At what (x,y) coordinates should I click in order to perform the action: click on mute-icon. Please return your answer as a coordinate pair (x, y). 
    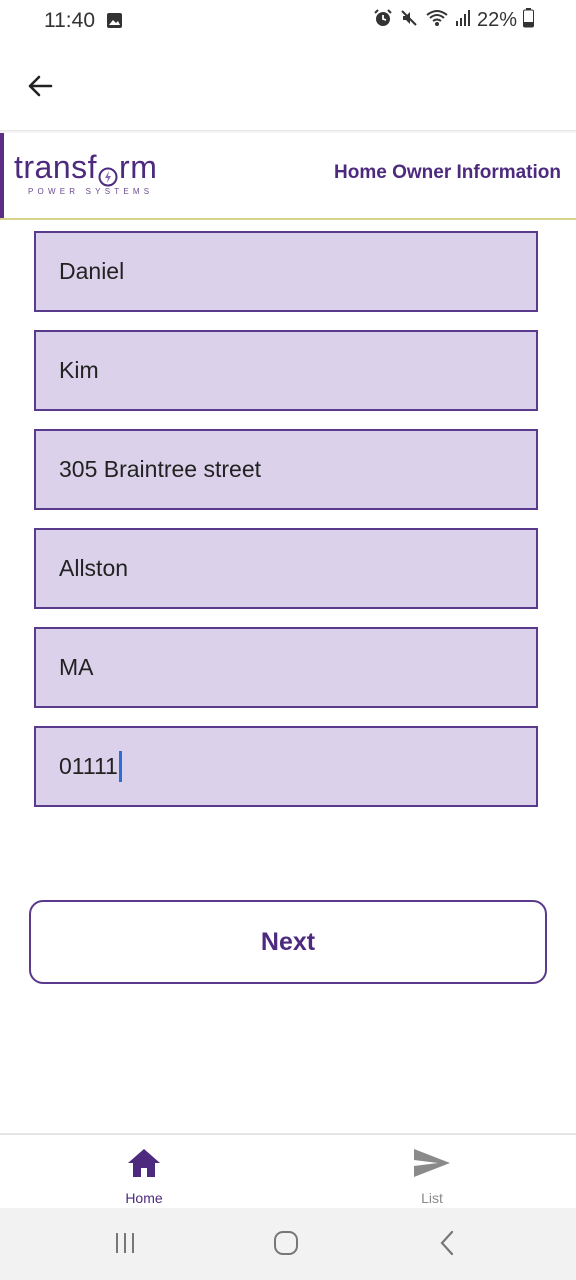
    Looking at the image, I should click on (409, 20).